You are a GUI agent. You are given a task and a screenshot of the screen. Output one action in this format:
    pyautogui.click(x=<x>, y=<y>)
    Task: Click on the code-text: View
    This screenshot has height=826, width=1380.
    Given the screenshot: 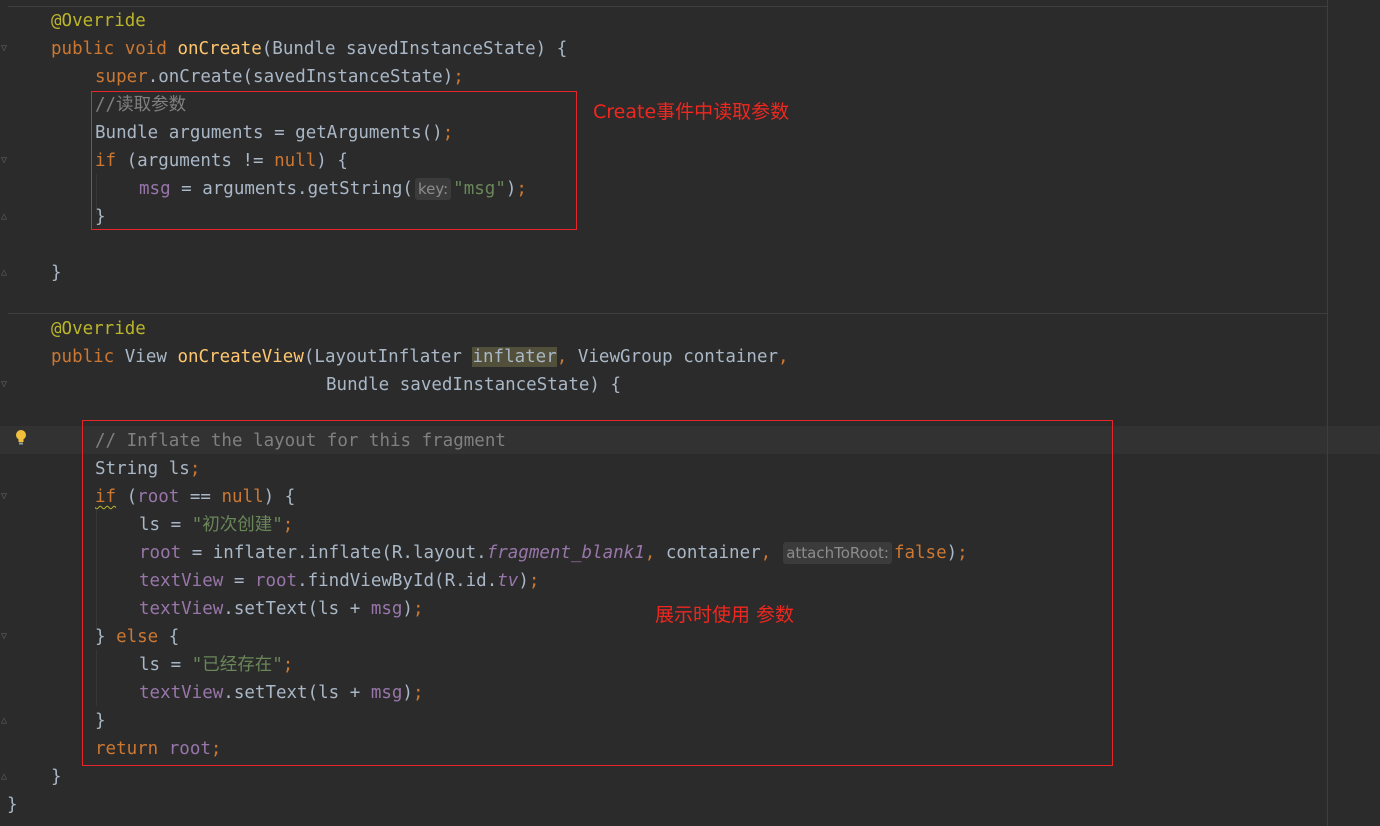 What is the action you would take?
    pyautogui.click(x=151, y=357)
    